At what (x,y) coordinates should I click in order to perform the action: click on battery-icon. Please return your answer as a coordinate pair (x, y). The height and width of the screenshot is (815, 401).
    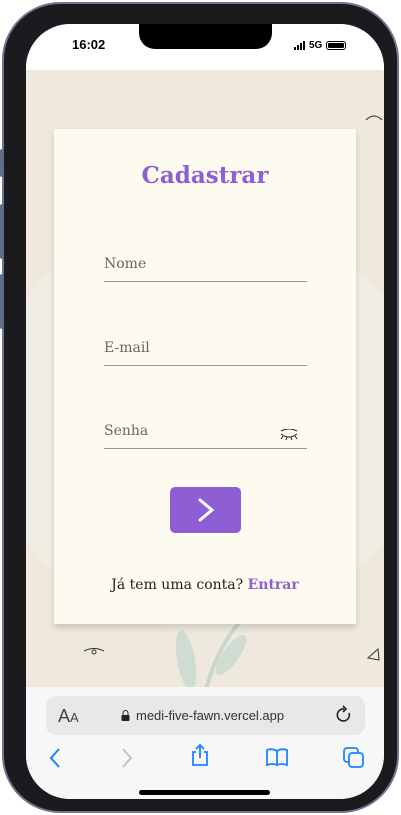
    Looking at the image, I should click on (336, 45).